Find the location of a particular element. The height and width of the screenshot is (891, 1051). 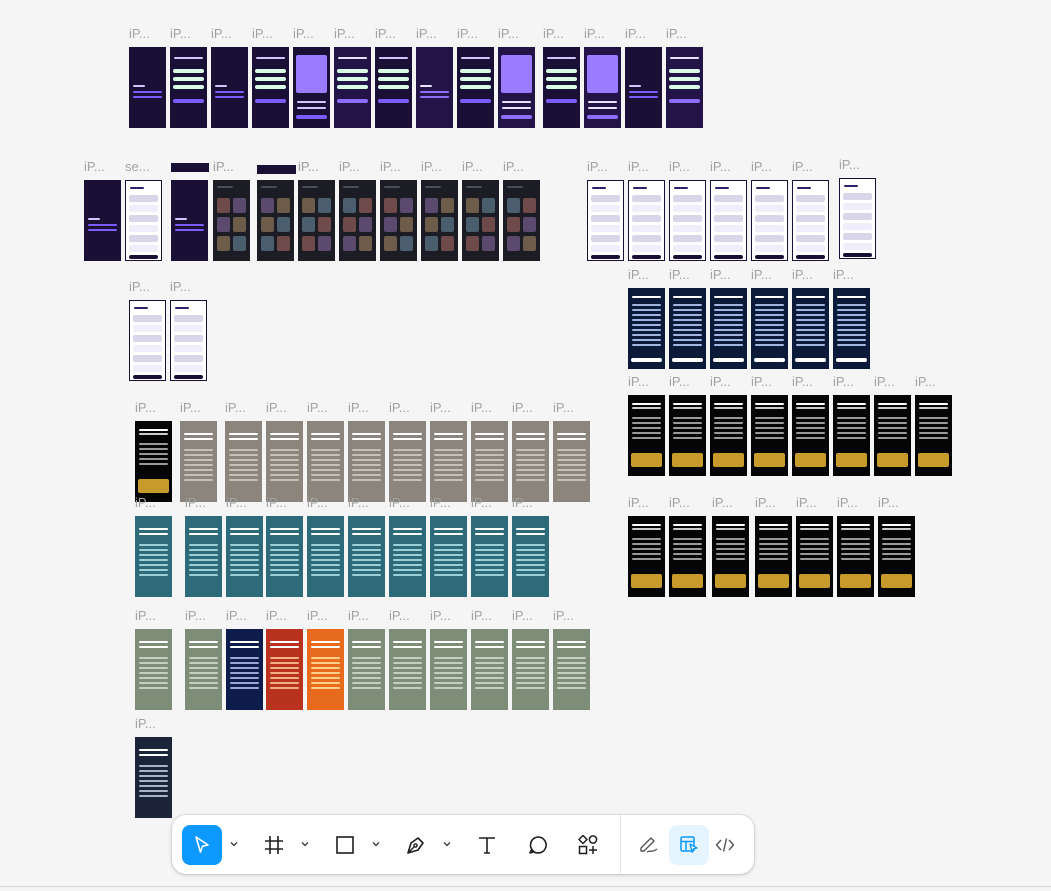

design-mode-button is located at coordinates (689, 845).